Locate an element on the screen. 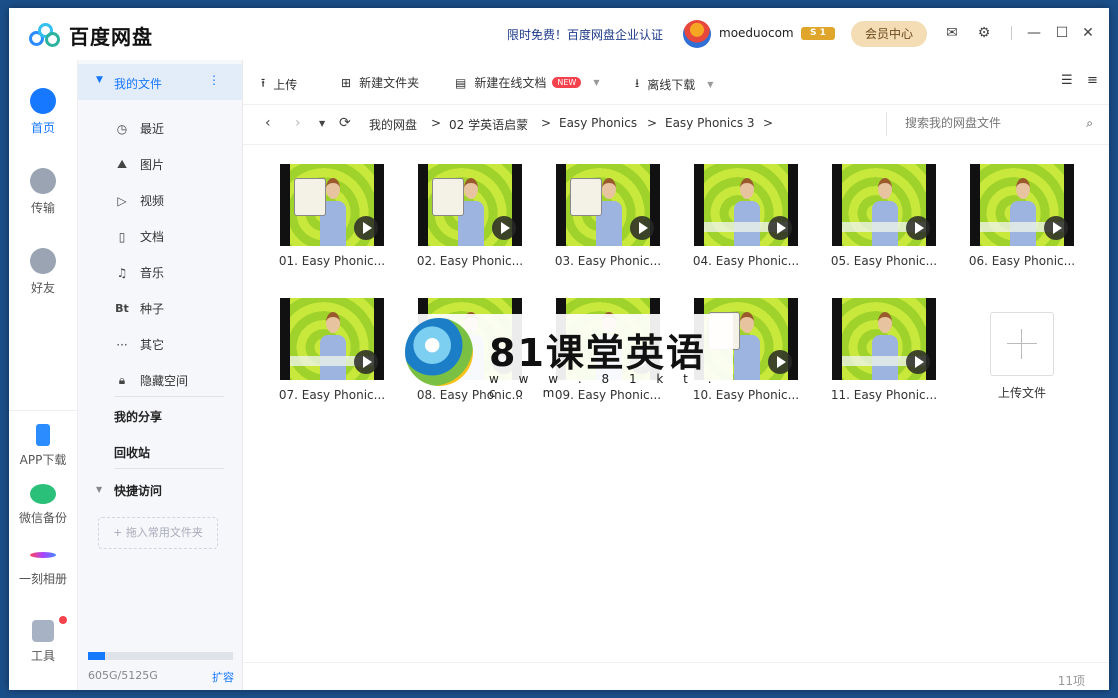 This screenshot has width=1118, height=698. storage-progress-fill is located at coordinates (97, 656).